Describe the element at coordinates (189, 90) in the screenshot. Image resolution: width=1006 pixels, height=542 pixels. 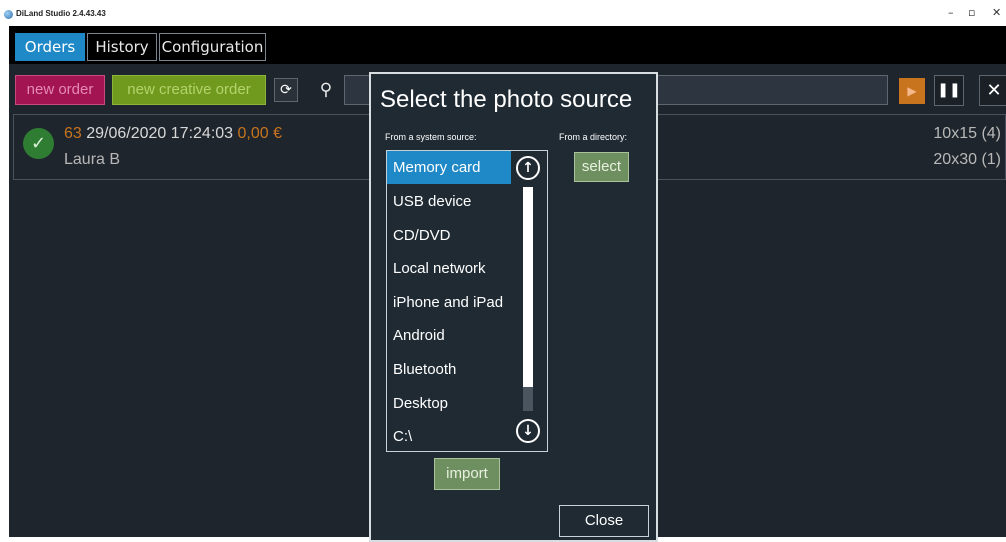
I see `new-creative-order-button: new creative order` at that location.